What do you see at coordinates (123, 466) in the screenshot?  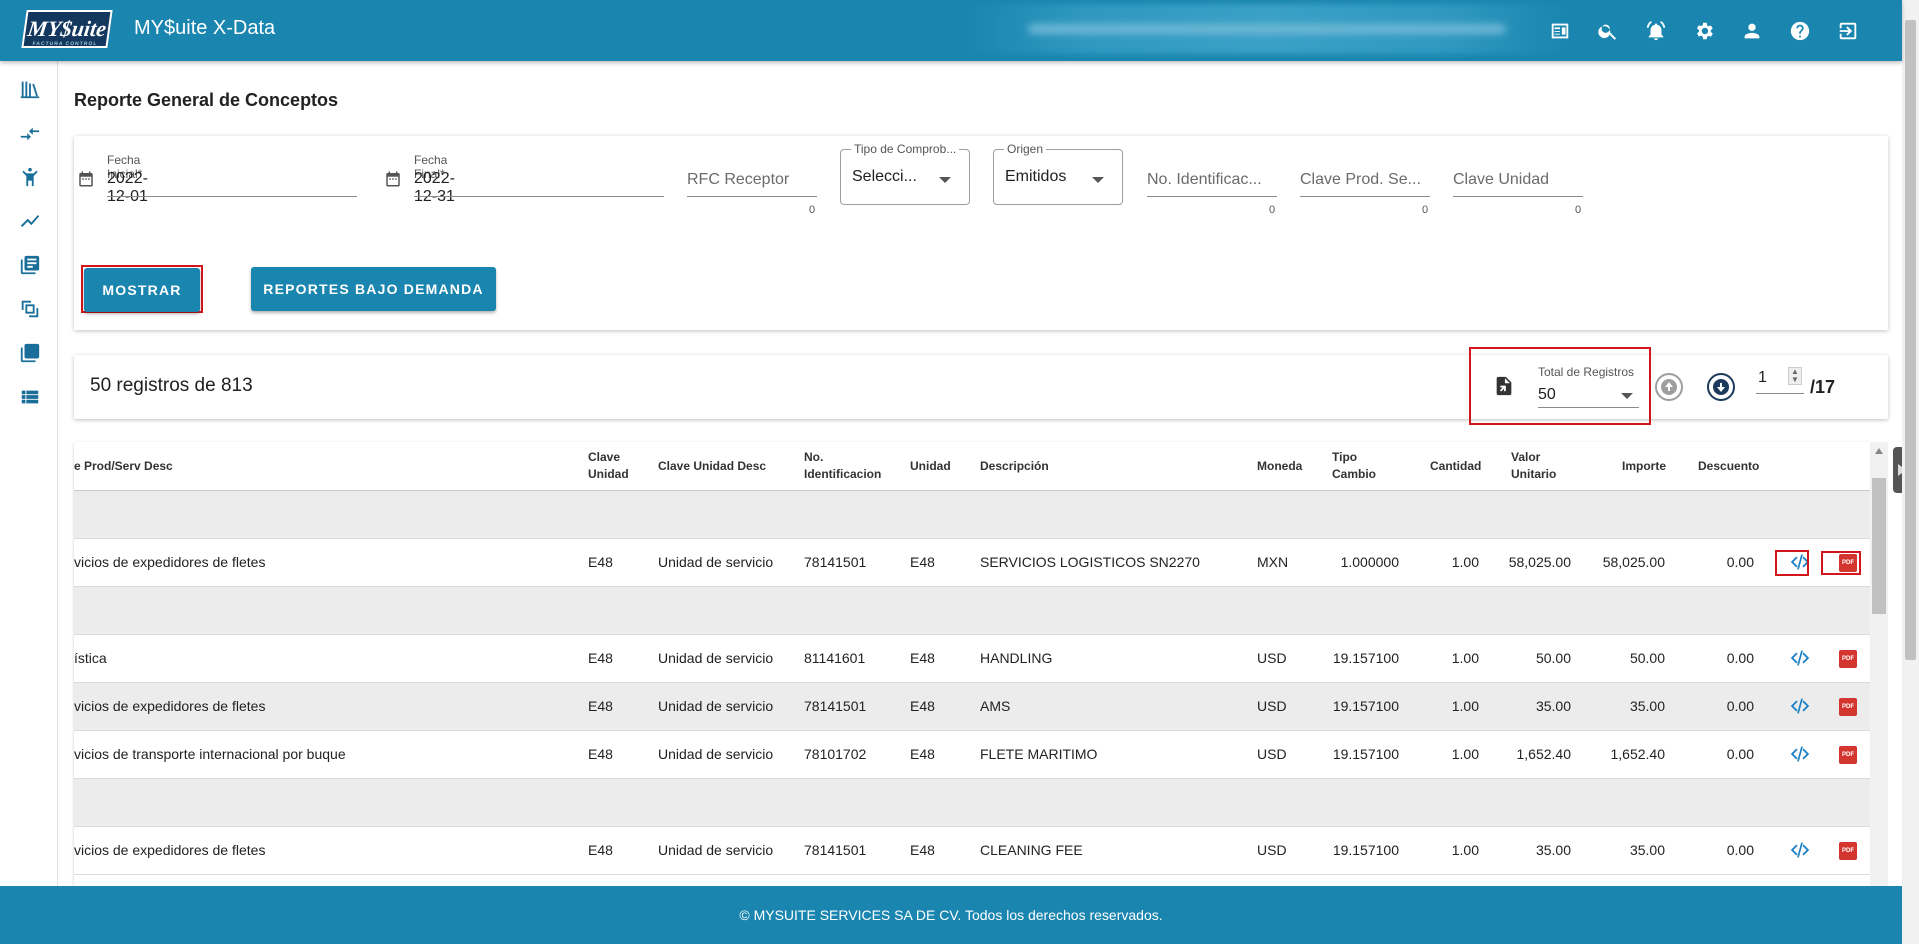 I see `col-prod-serv-desc: e Prod/Serv Desc` at bounding box center [123, 466].